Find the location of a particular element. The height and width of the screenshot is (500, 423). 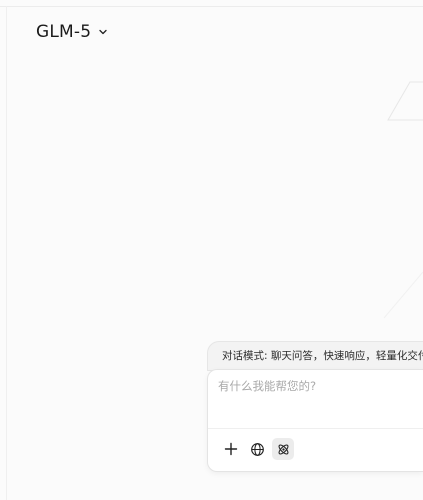

chevron-down-icon is located at coordinates (103, 32).